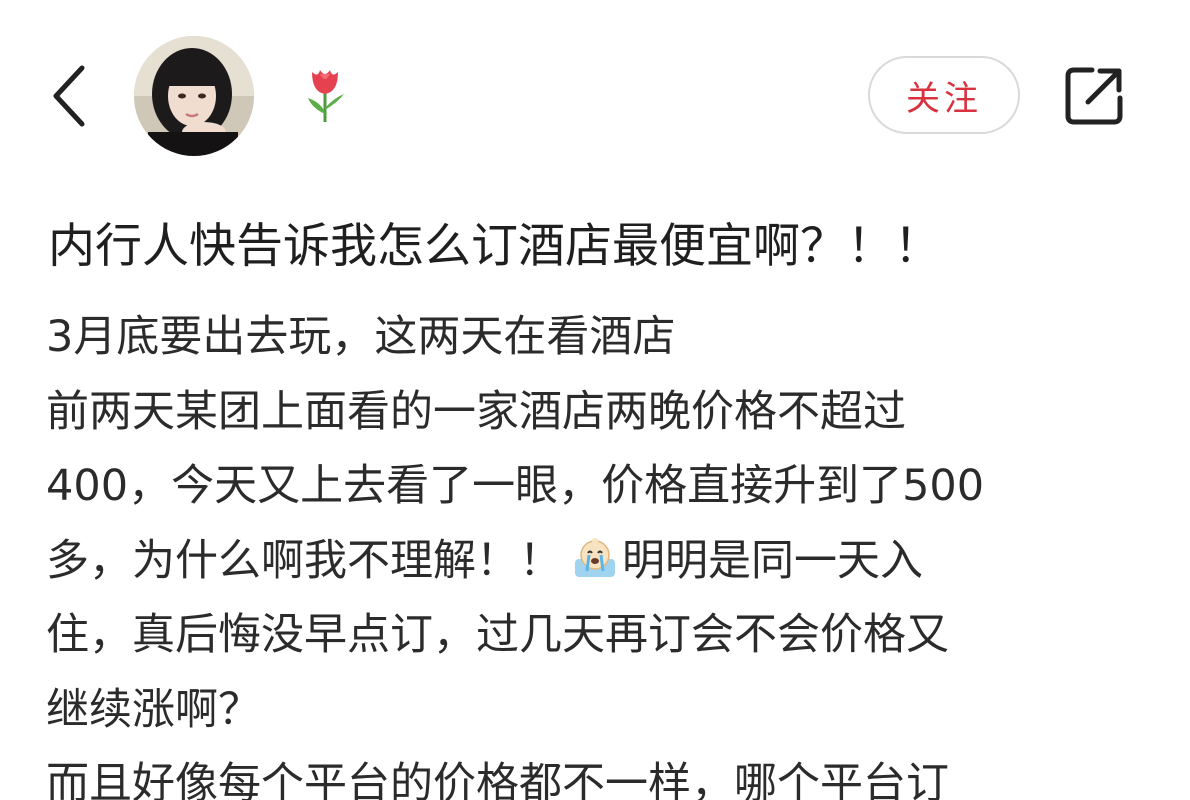  What do you see at coordinates (153, 709) in the screenshot?
I see `body-line: 继续涨啊？` at bounding box center [153, 709].